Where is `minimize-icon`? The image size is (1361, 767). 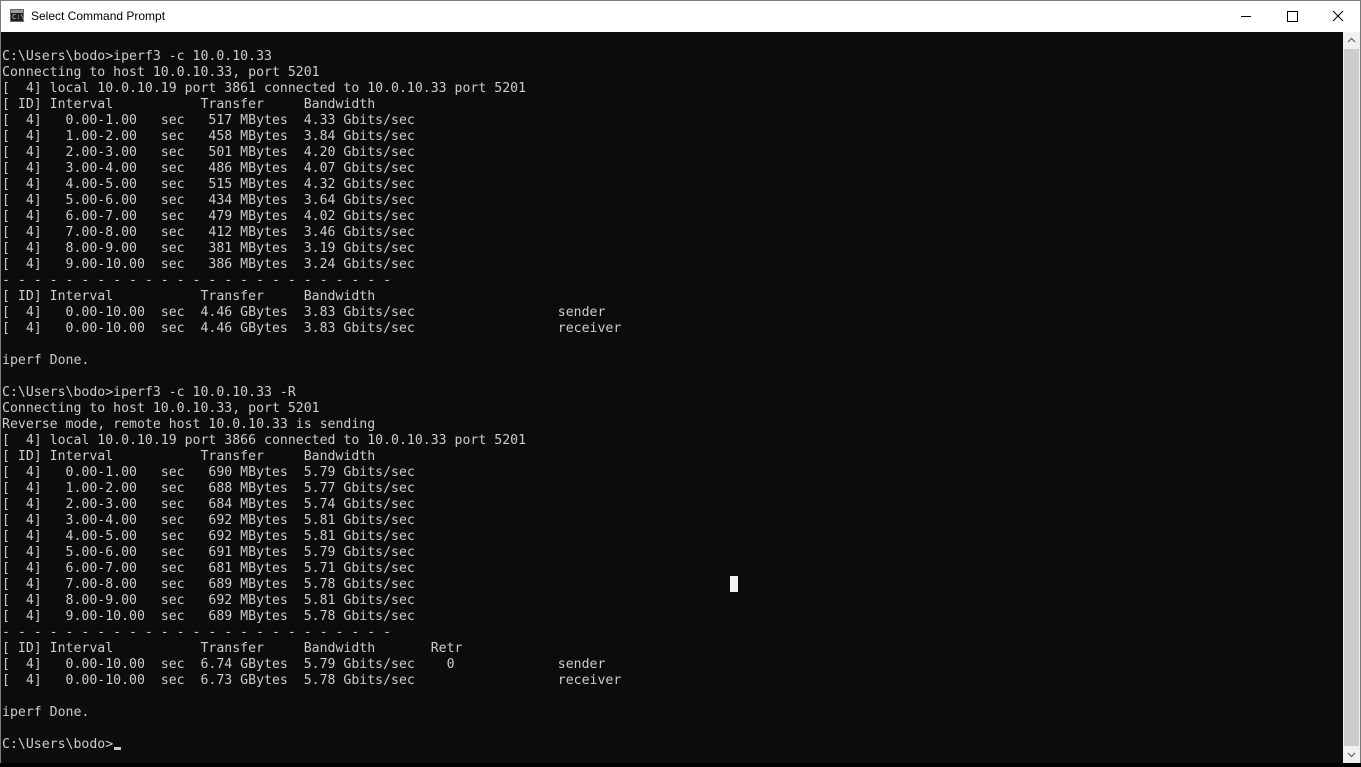 minimize-icon is located at coordinates (1246, 16).